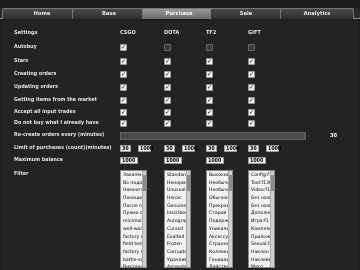 Image resolution: width=360 pixels, height=270 pixels. I want to click on filter-list-item: Коллекцио, so click(218, 253).